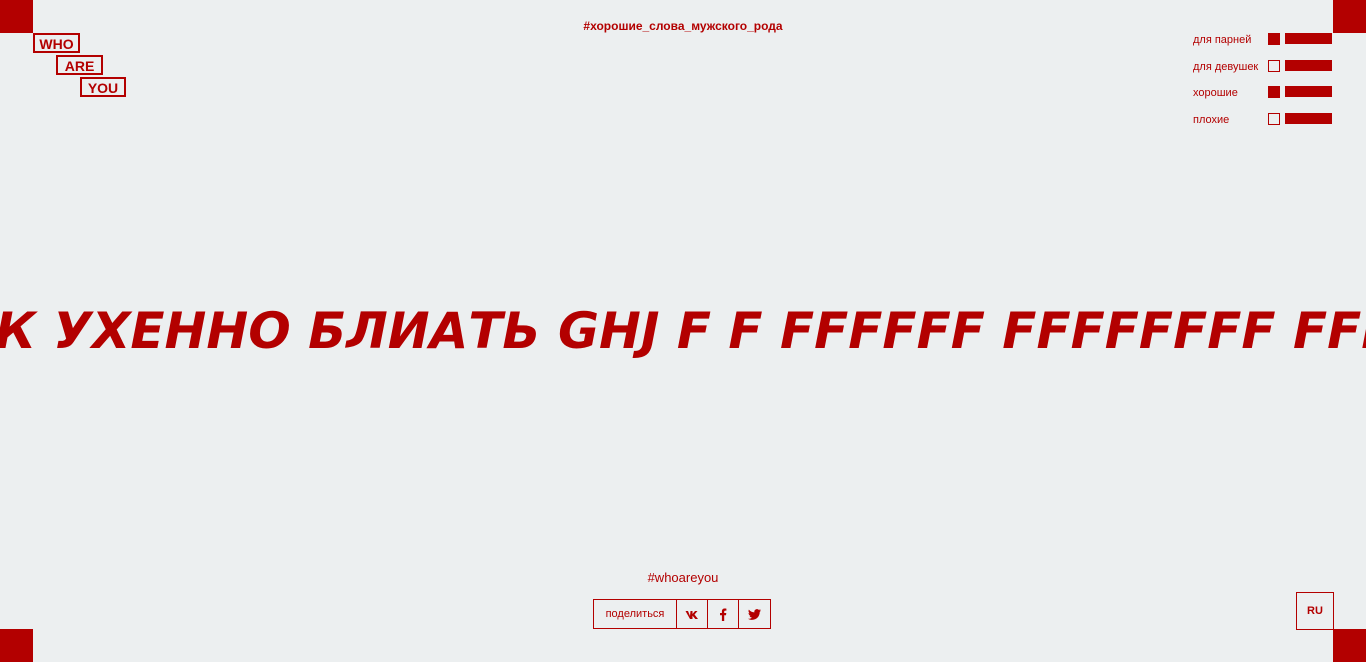 This screenshot has height=662, width=1366. I want to click on share-facebook-button, so click(723, 614).